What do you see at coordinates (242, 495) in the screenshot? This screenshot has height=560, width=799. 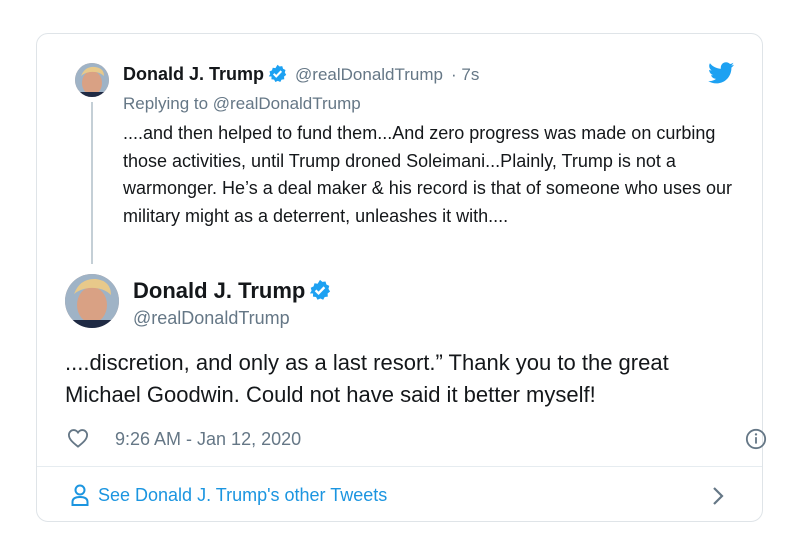 I see `see-other-tweets-label: See Donald J. Trump's other Tweets` at bounding box center [242, 495].